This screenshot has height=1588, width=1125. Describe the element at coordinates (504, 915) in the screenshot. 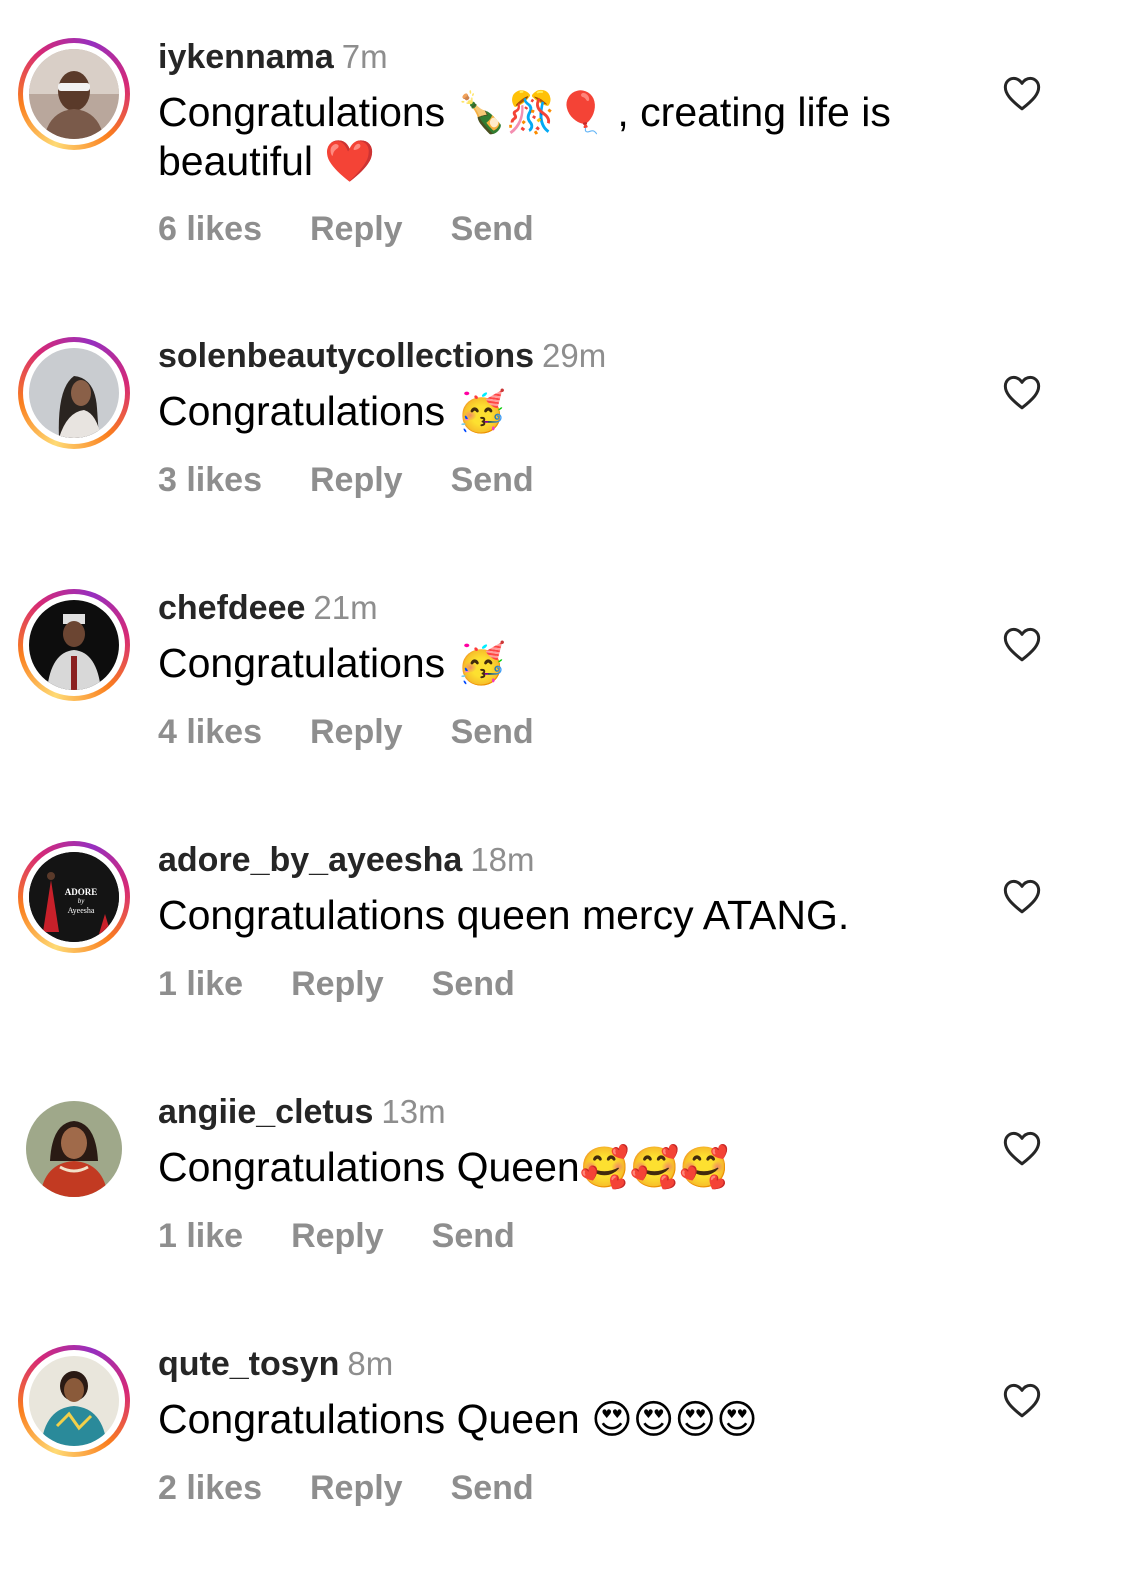

I see `comment-text-part: Congratulations queen mercy ATANG.` at that location.